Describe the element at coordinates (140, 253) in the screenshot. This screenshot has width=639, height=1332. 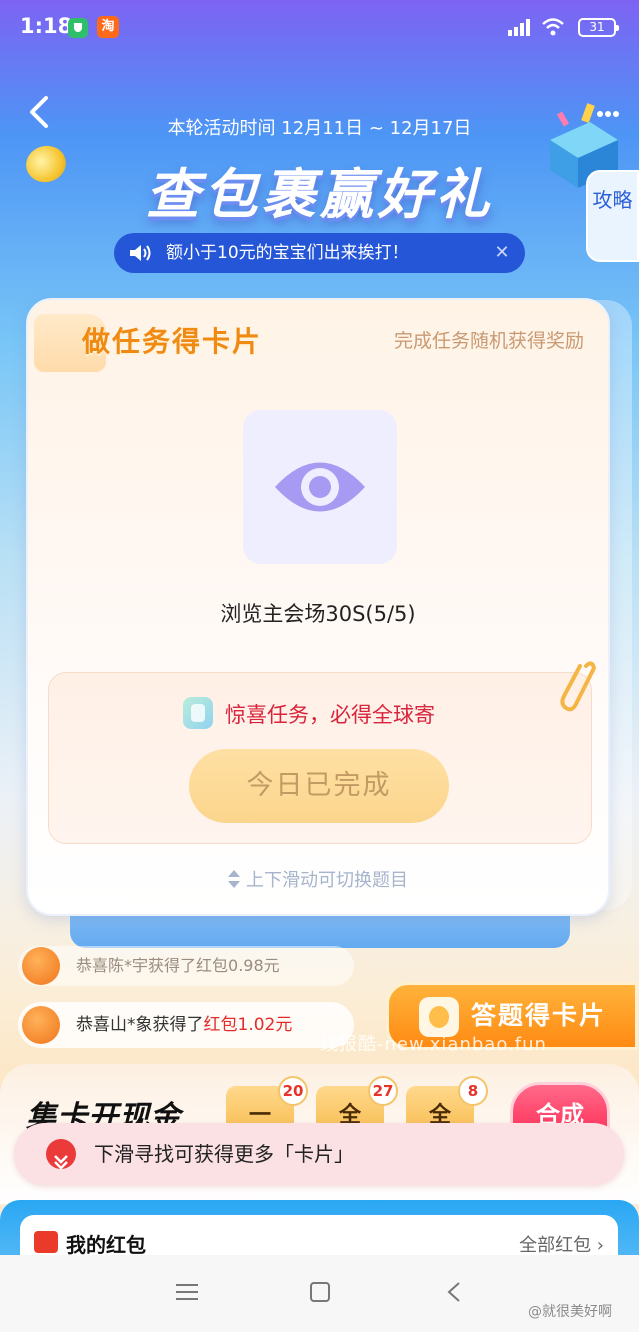
I see `speaker-icon` at that location.